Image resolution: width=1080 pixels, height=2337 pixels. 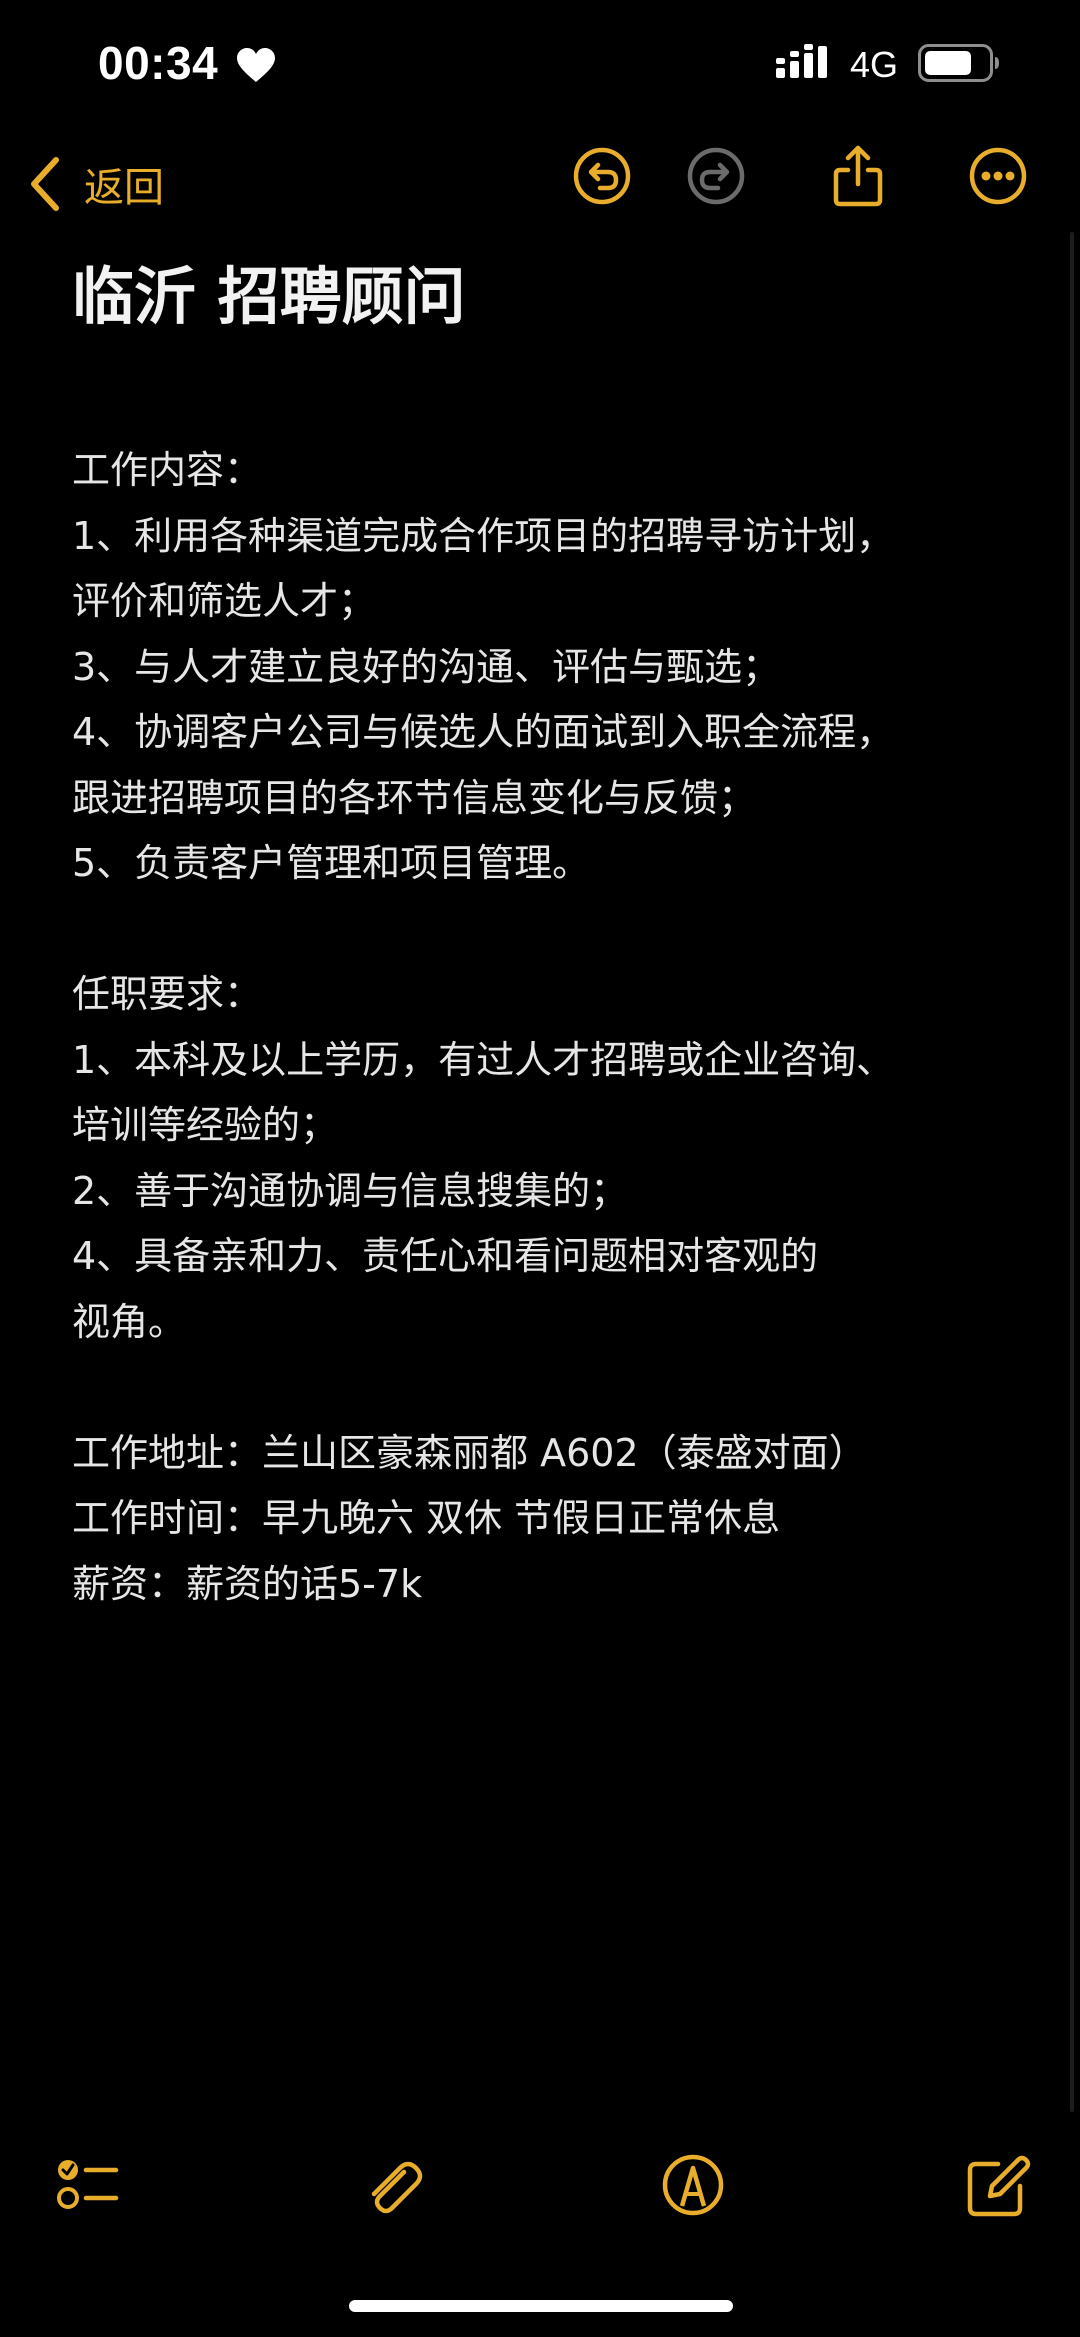 I want to click on compose-icon, so click(x=999, y=2186).